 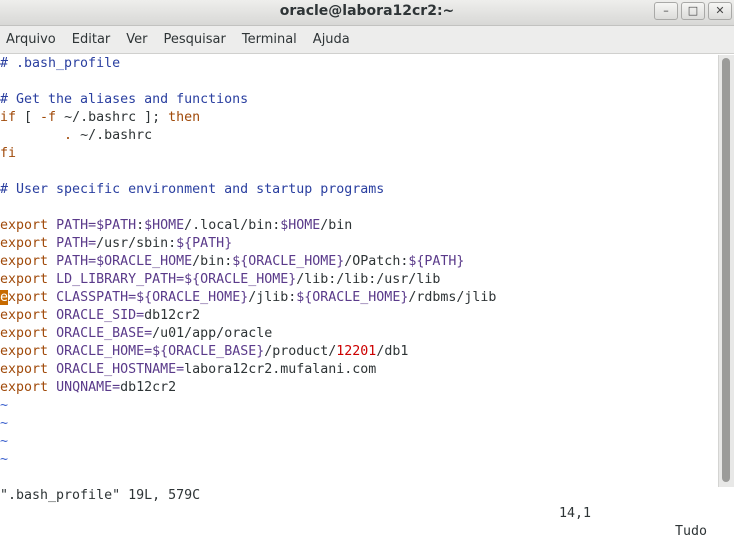 I want to click on editor-line: export UNQNAME=db12cr2, so click(x=88, y=388).